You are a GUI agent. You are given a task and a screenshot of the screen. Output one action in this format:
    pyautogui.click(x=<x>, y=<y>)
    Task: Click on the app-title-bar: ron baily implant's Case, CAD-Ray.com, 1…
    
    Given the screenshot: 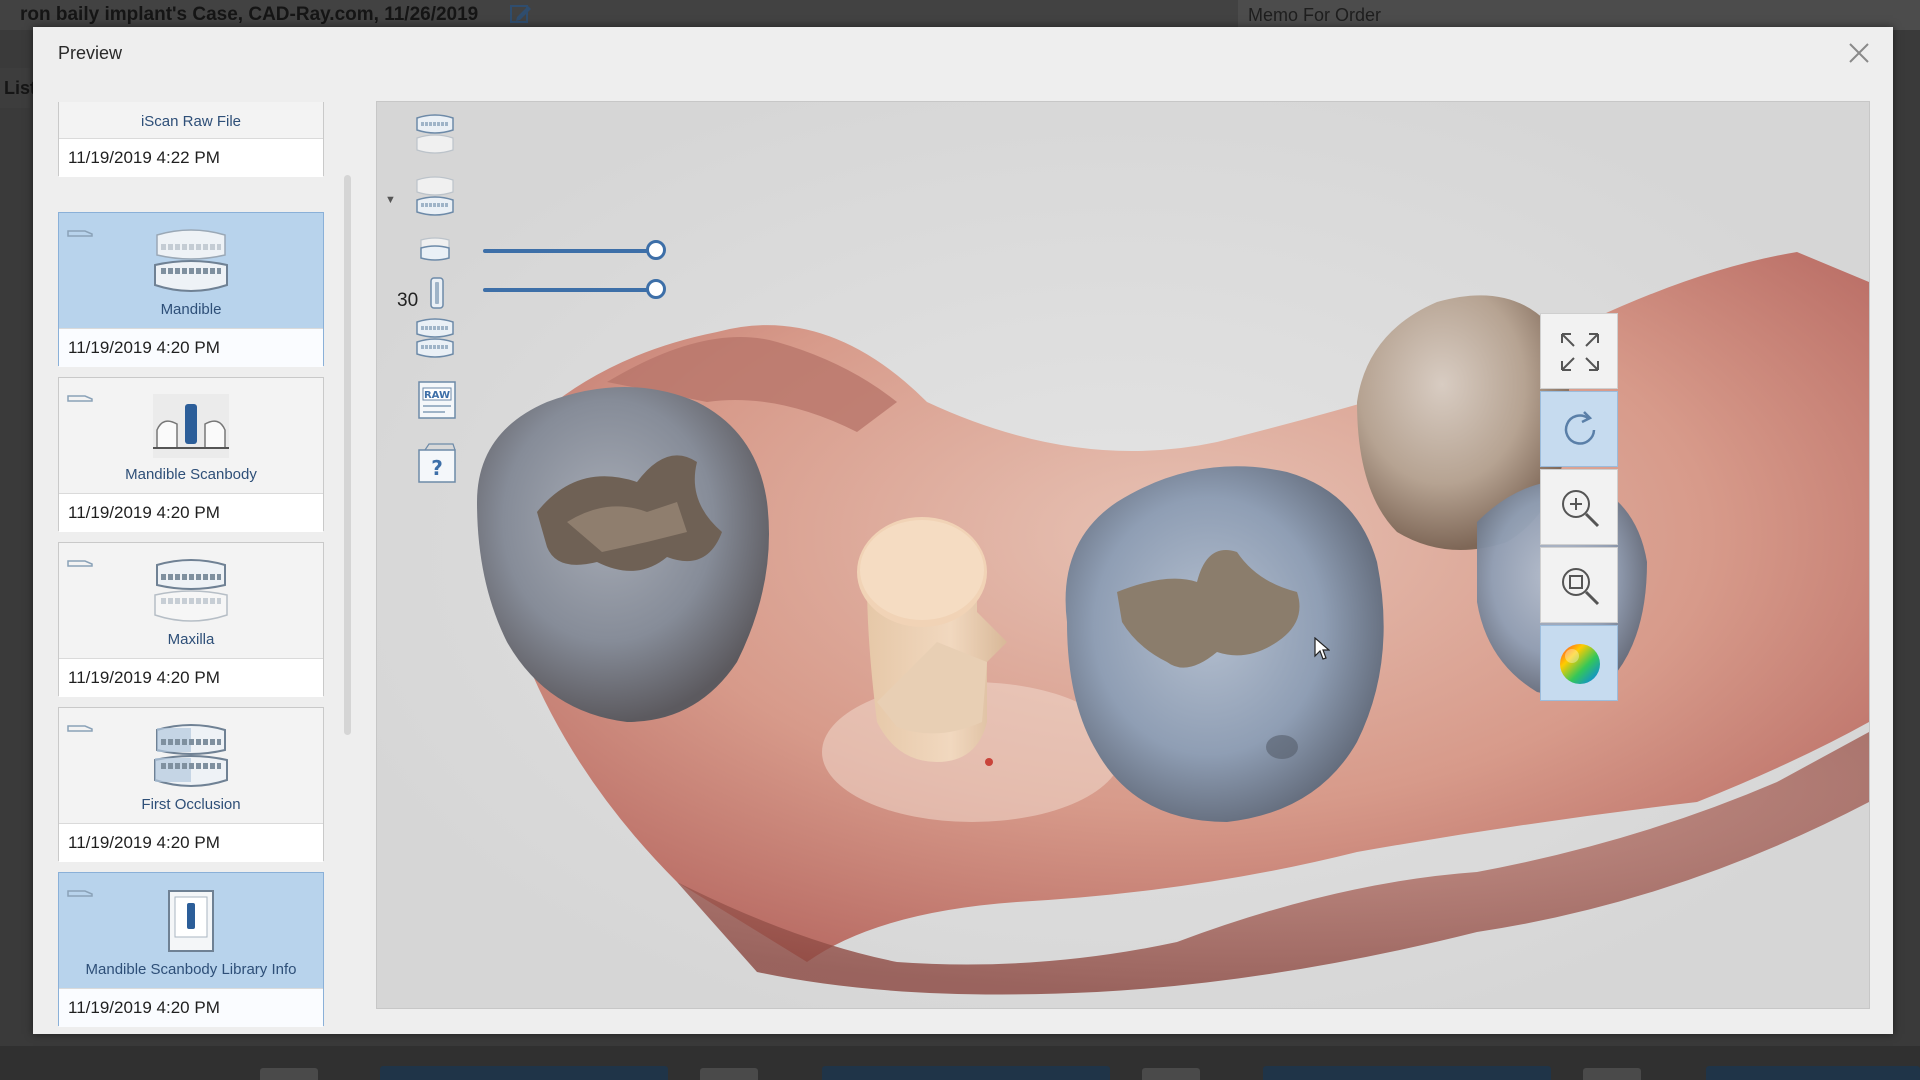 What is the action you would take?
    pyautogui.click(x=960, y=15)
    